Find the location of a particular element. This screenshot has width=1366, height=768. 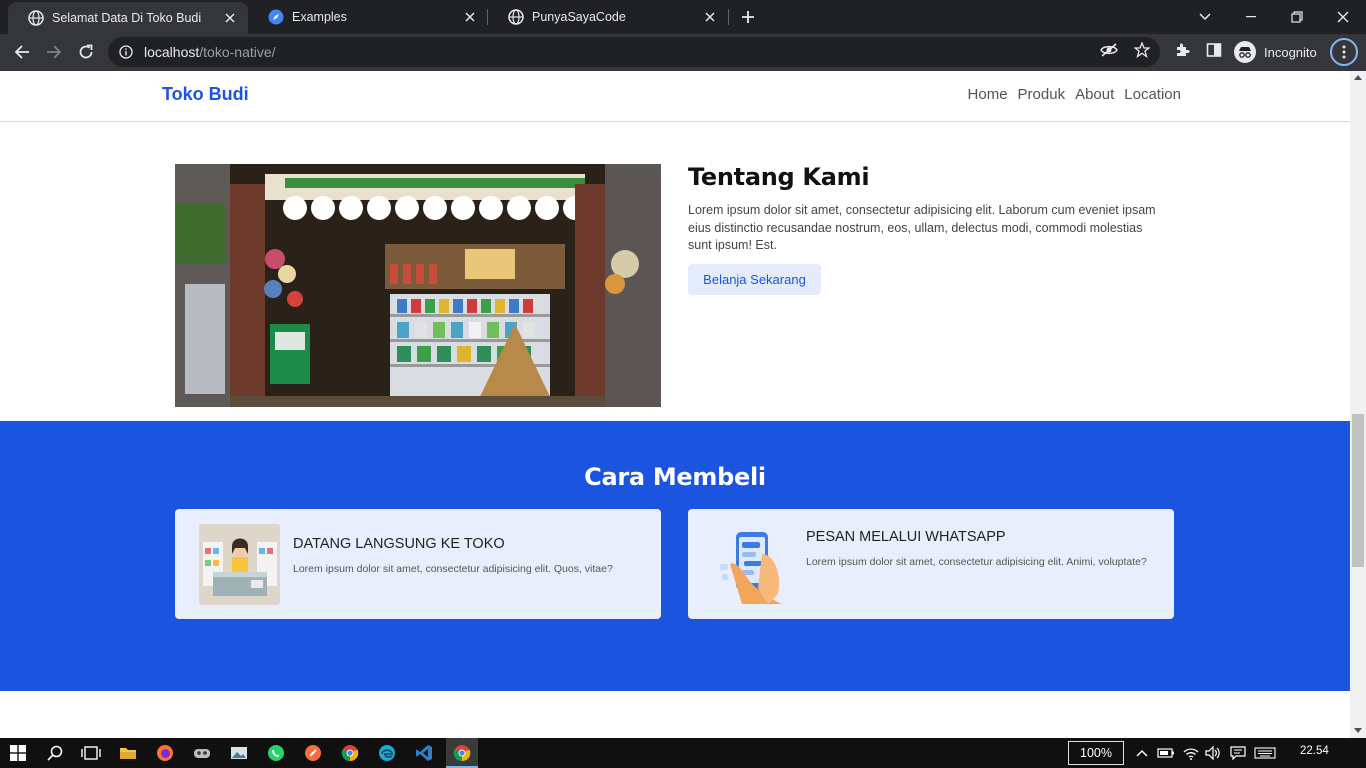

incognito-label: Incognito is located at coordinates (1290, 52).